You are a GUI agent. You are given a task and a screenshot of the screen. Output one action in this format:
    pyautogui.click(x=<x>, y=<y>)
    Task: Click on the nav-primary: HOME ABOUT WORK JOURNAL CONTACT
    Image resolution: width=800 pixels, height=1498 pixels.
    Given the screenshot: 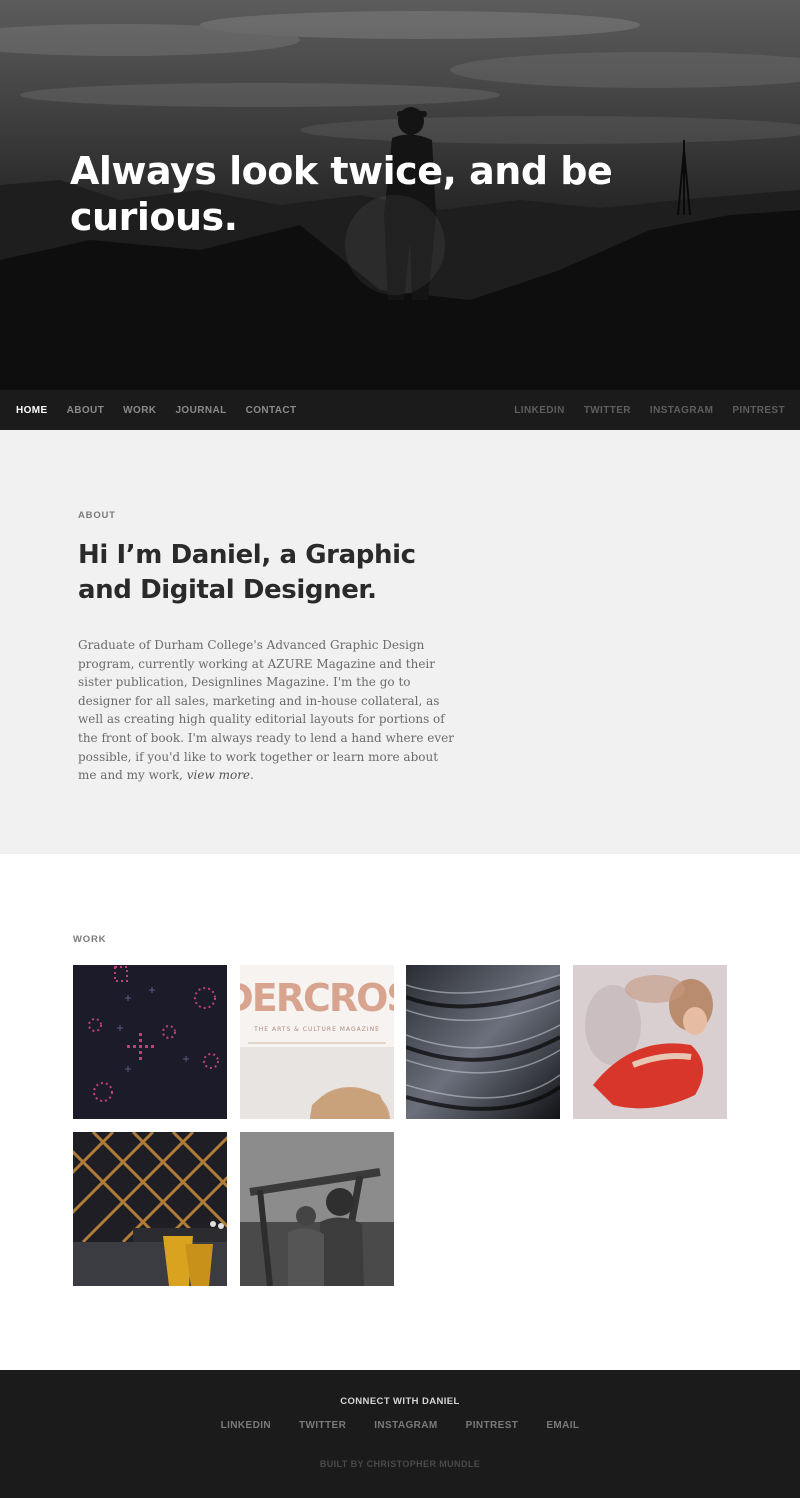 What is the action you would take?
    pyautogui.click(x=166, y=410)
    